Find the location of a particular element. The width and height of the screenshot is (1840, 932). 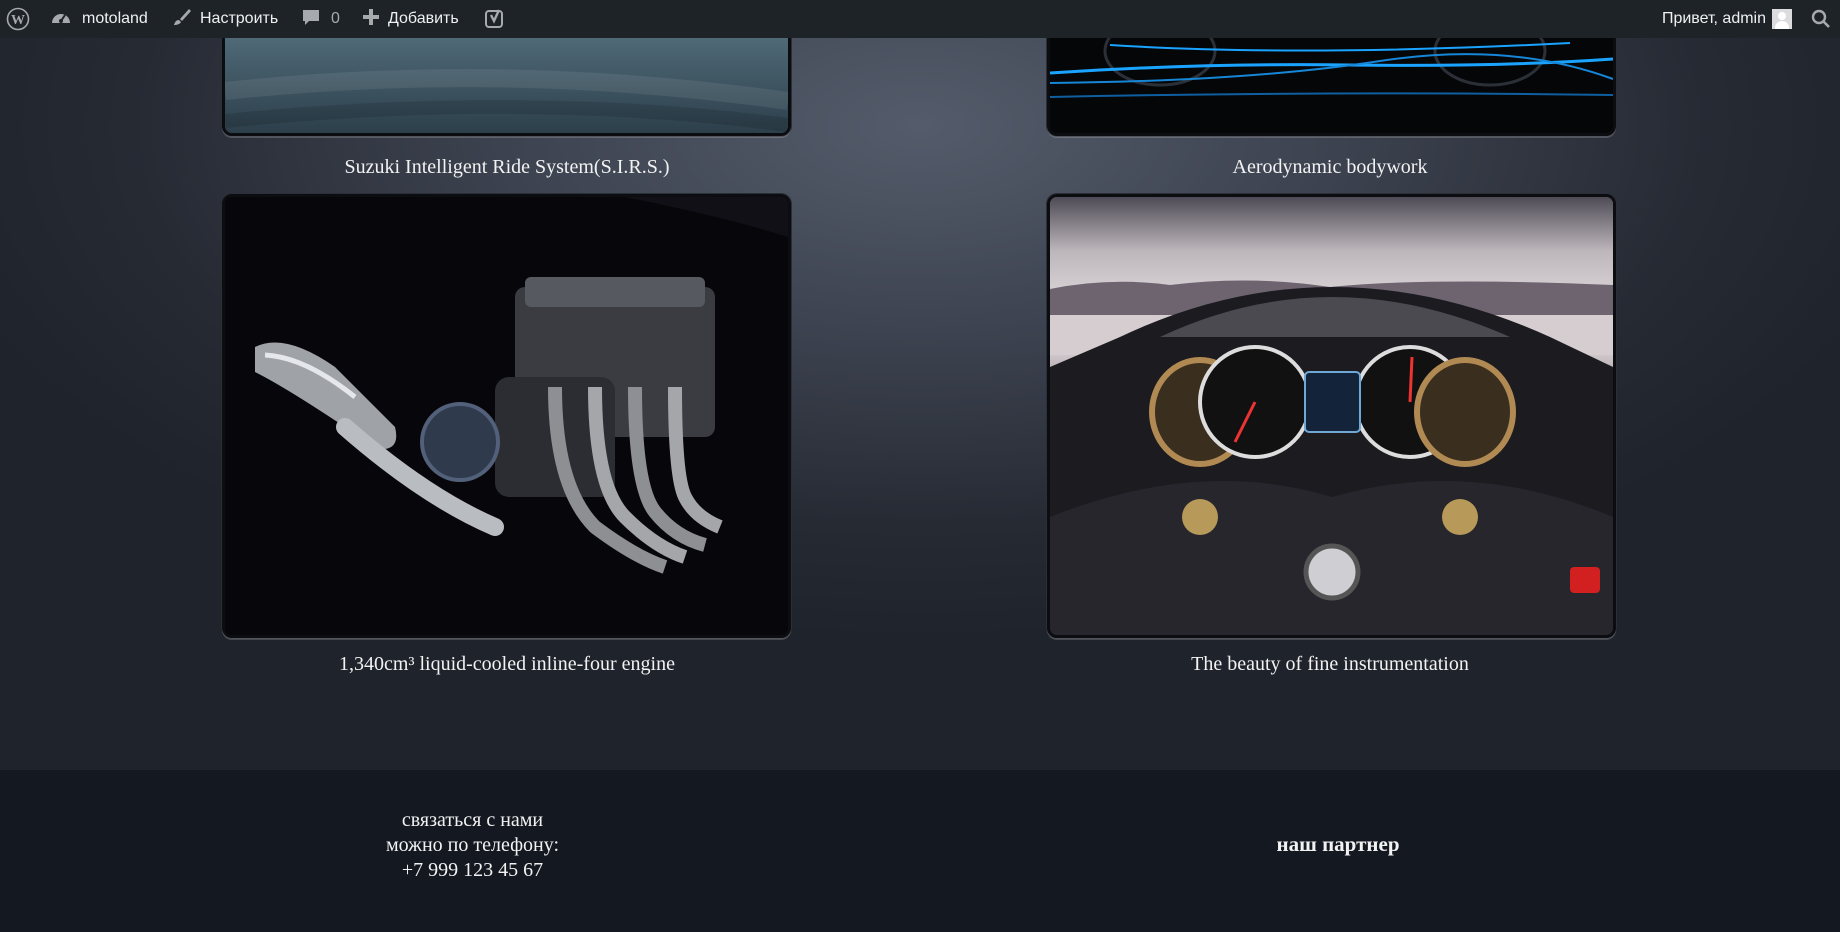

customize-link: Настроить is located at coordinates (225, 19).